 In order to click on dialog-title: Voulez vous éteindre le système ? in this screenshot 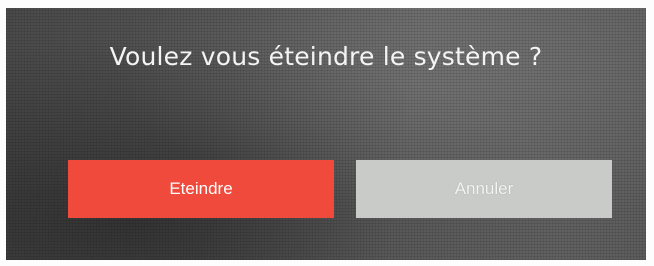, I will do `click(326, 56)`.